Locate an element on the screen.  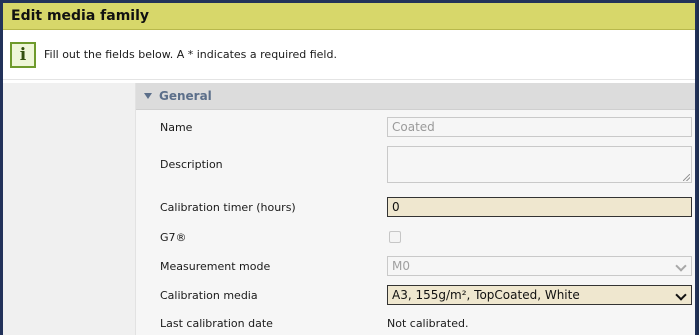
calibration-timer-row: Calibration timer (hours) 0 is located at coordinates (415, 207).